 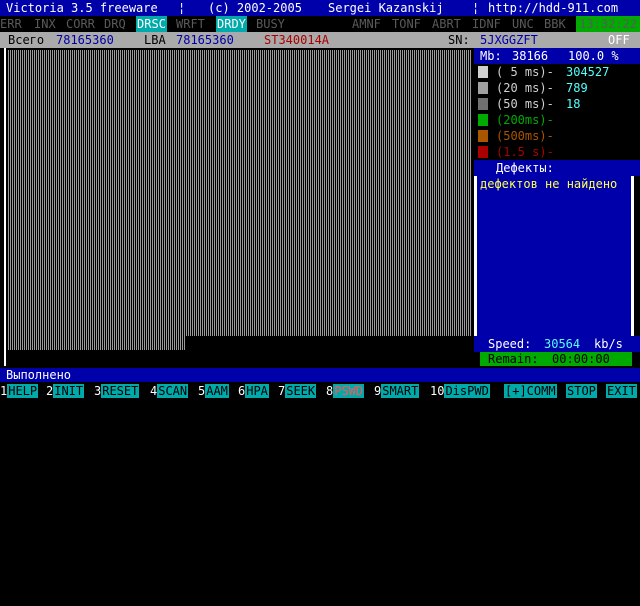 I want to click on flag-amnf: AMNF, so click(x=366, y=24).